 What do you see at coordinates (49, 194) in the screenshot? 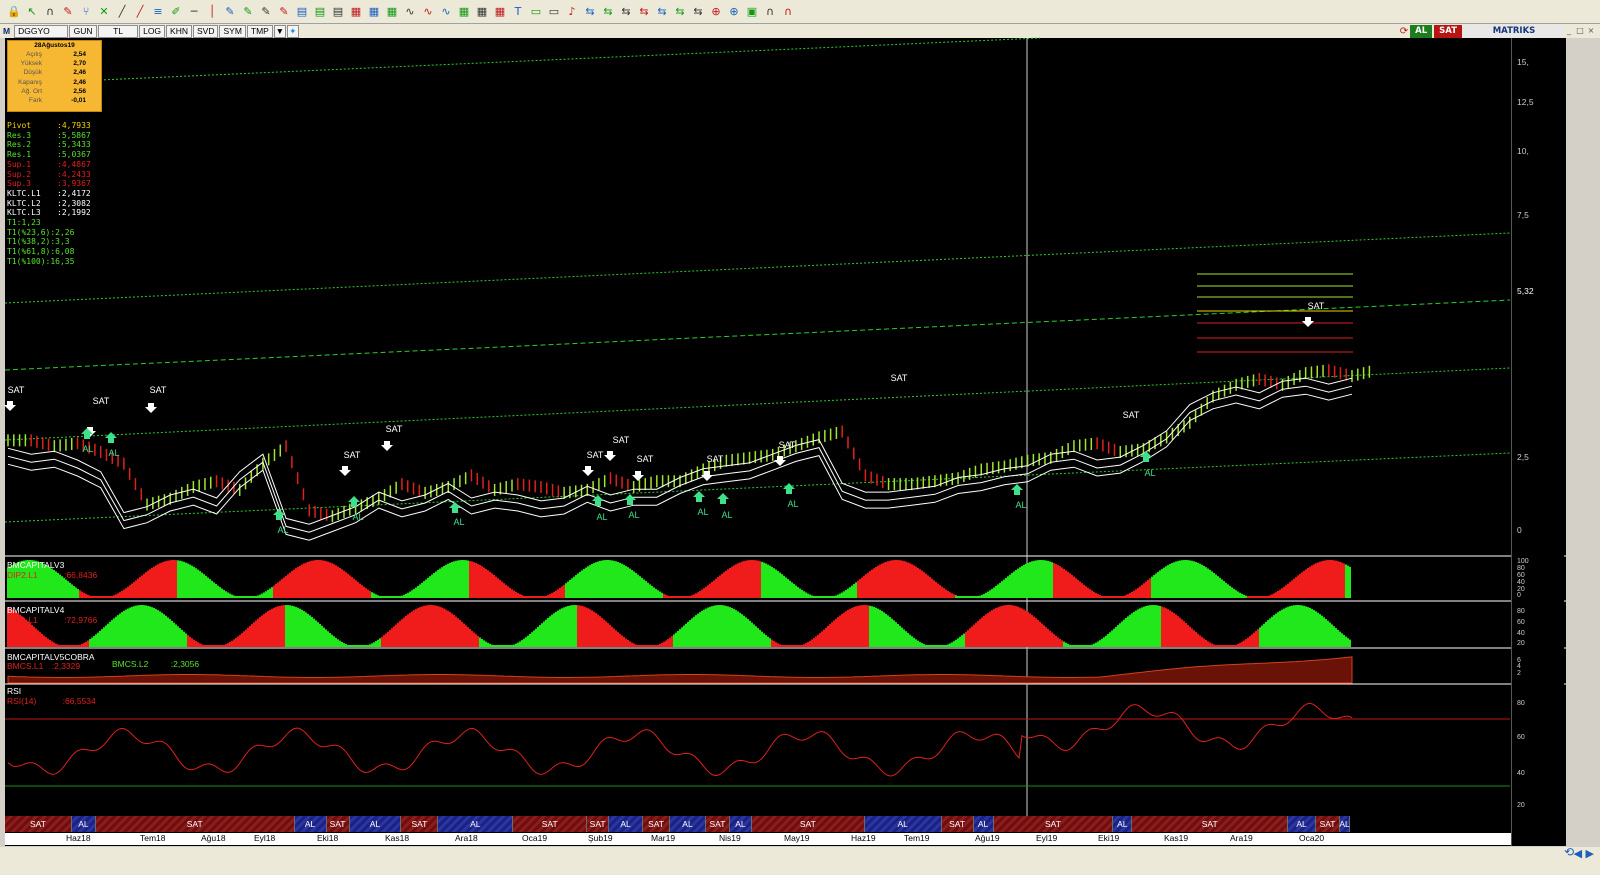
I see `pivot-row: KLTC.L1:2,4172` at bounding box center [49, 194].